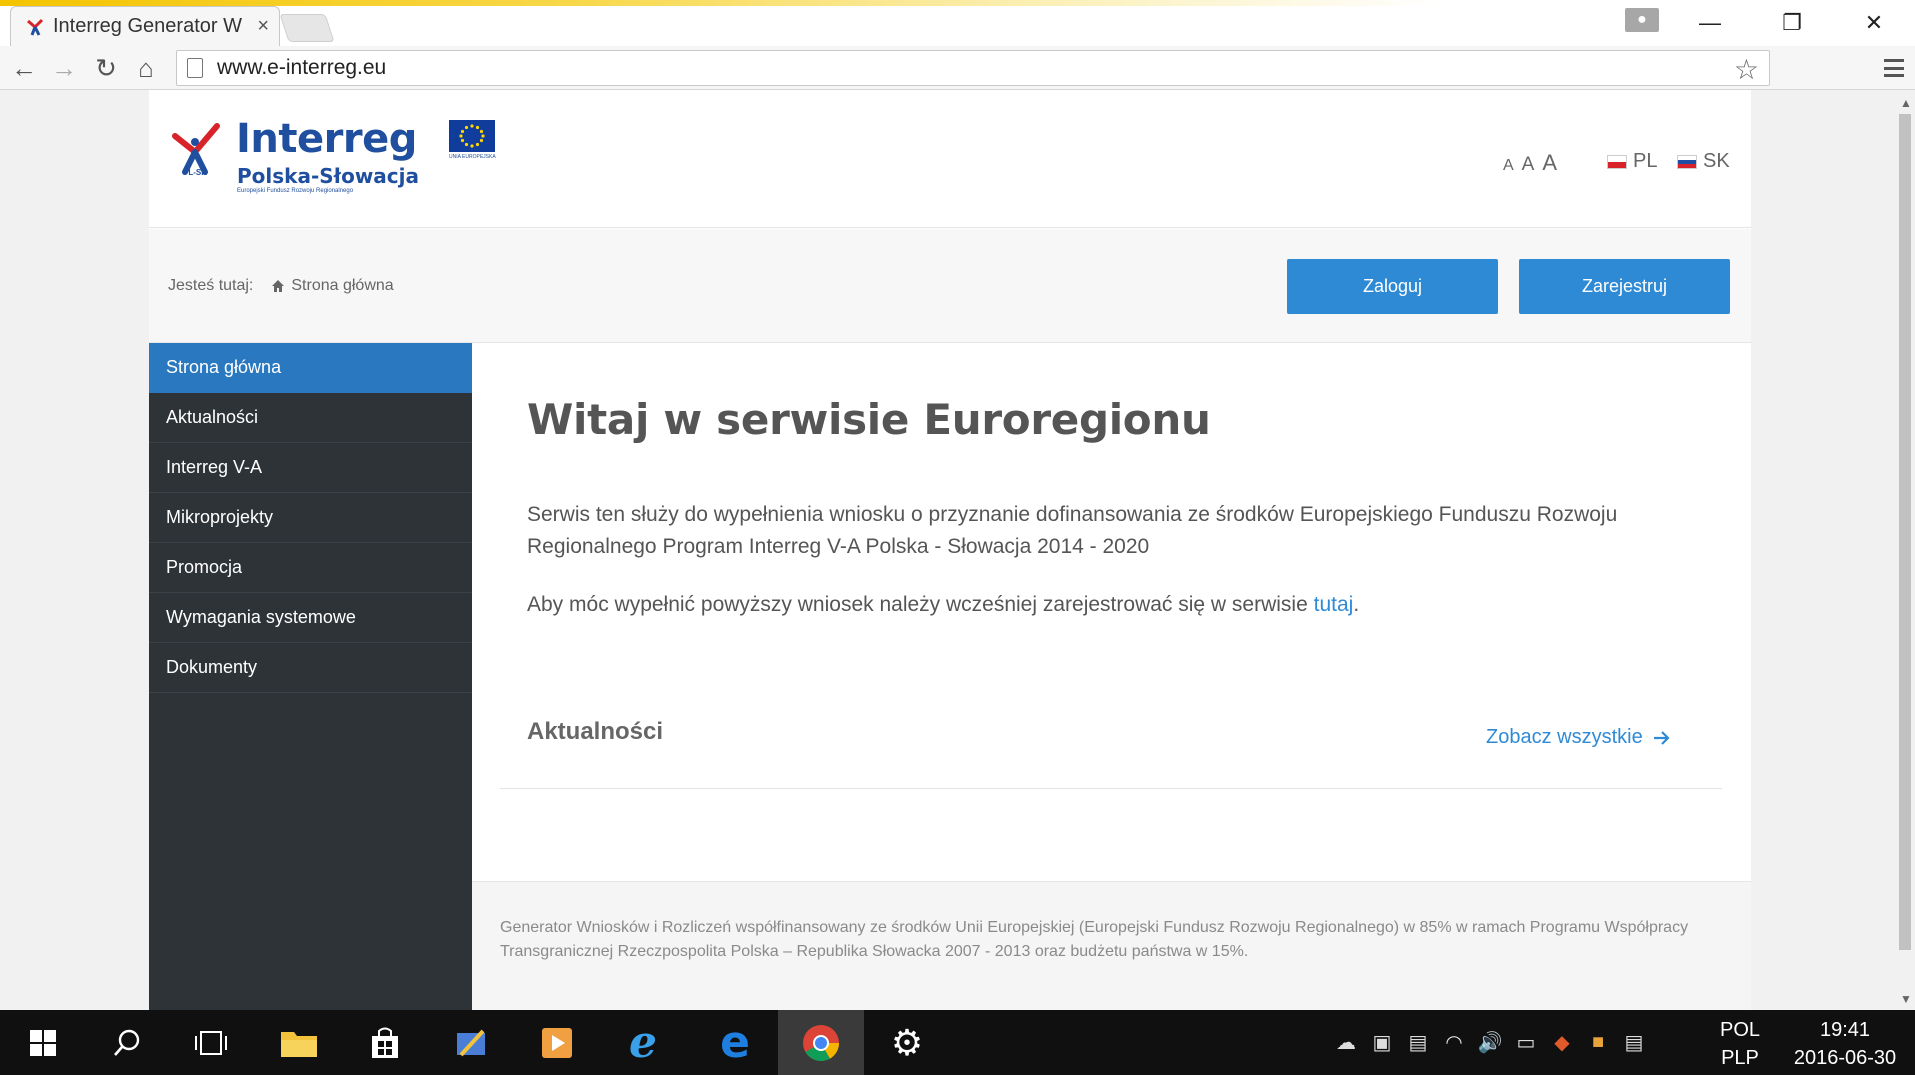 This screenshot has height=1075, width=1915. Describe the element at coordinates (1346, 1042) in the screenshot. I see `onedrive-icon: ☁` at that location.